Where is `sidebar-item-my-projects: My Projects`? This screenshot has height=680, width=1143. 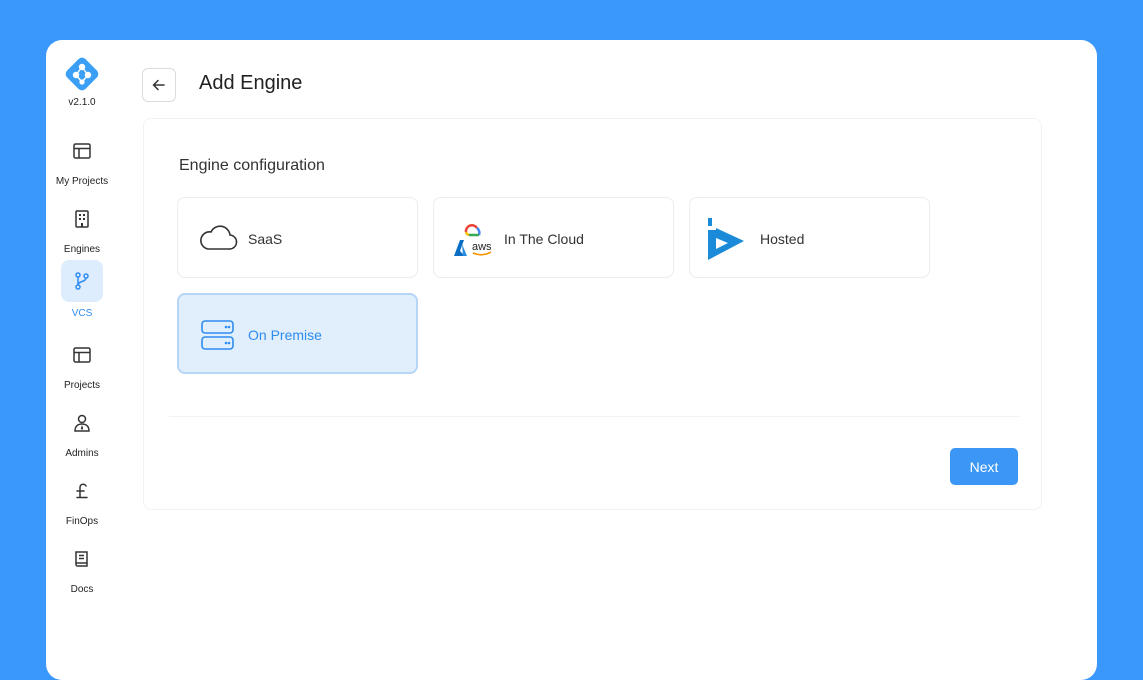
sidebar-item-my-projects: My Projects is located at coordinates (82, 161).